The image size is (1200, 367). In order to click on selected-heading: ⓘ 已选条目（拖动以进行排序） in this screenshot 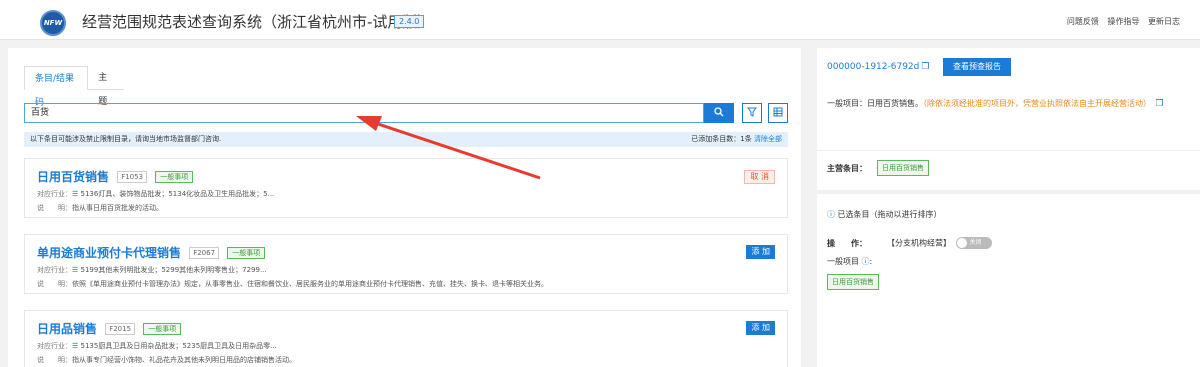, I will do `click(884, 214)`.